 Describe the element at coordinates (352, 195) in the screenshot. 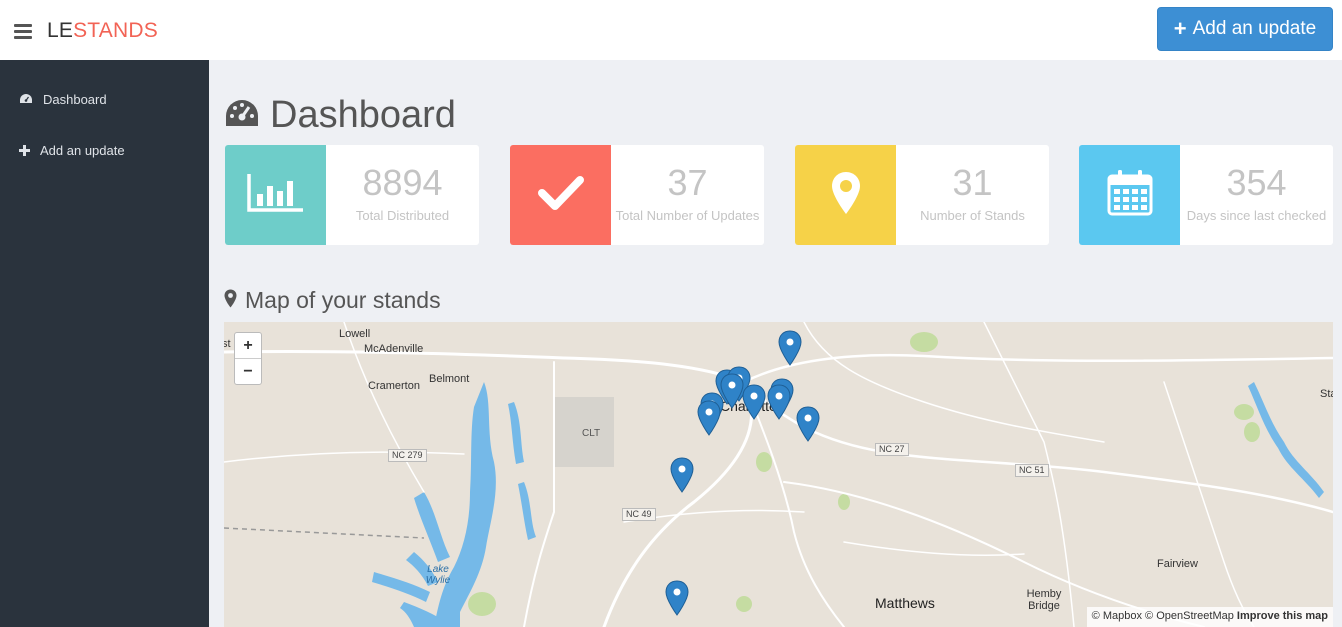

I see `stat-card-total-distributed: 8894 Total Distributed` at that location.